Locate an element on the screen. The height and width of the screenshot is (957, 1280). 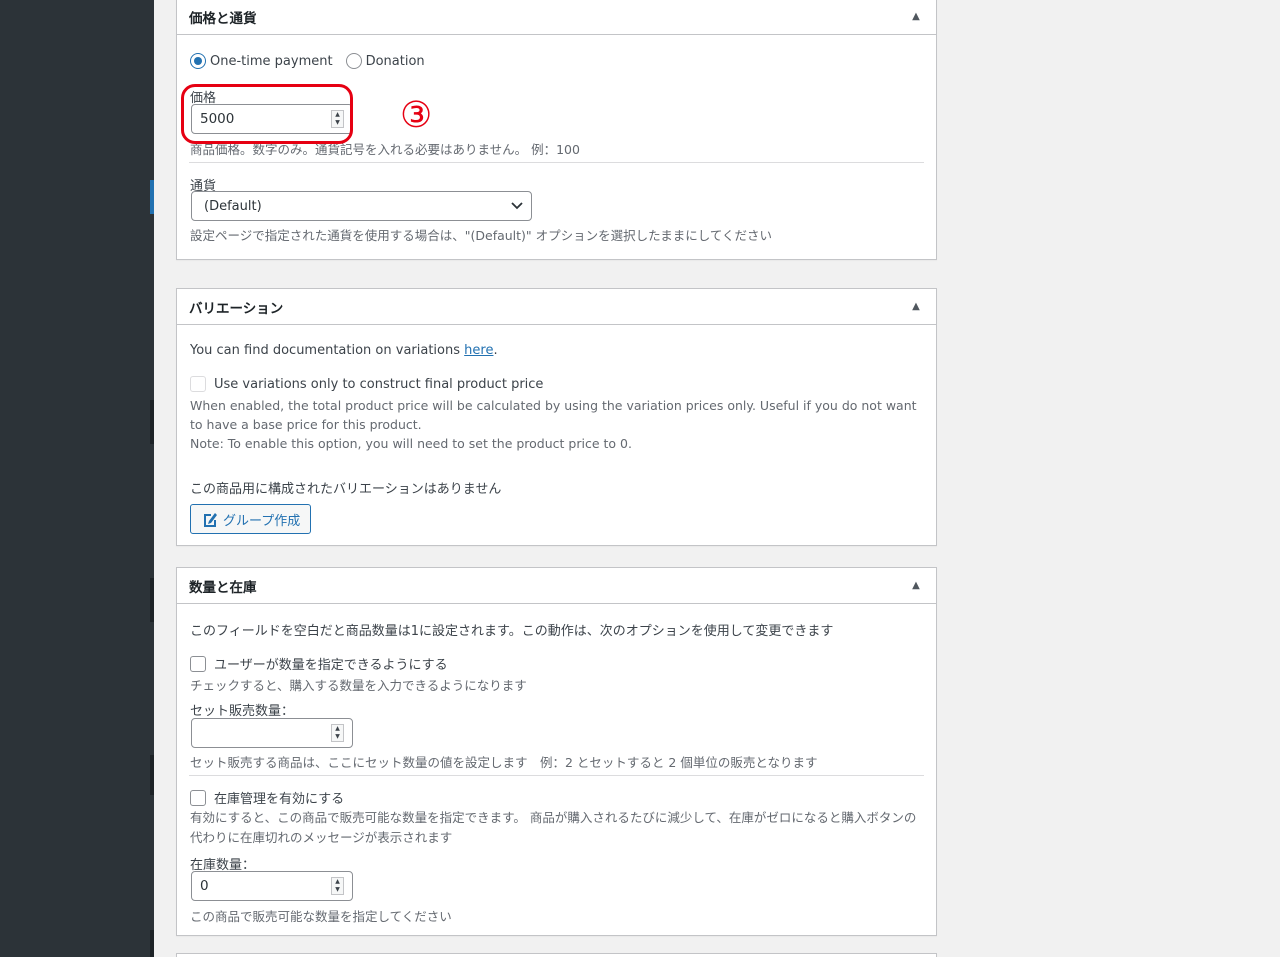
stock-qty-value: 0 is located at coordinates (204, 886).